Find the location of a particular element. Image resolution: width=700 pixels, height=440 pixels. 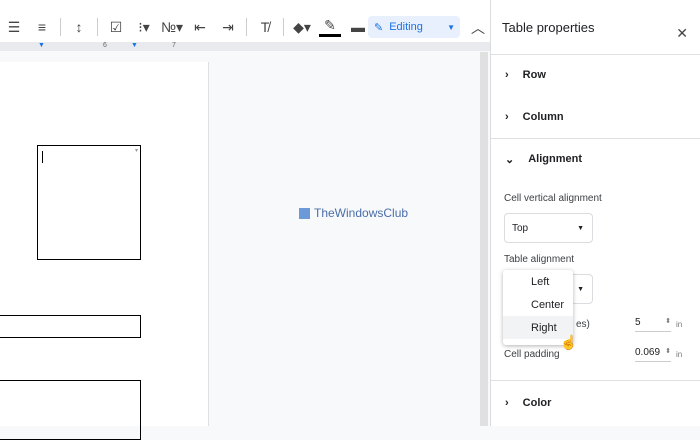

chevron-down-icon: ▼ is located at coordinates (451, 27).